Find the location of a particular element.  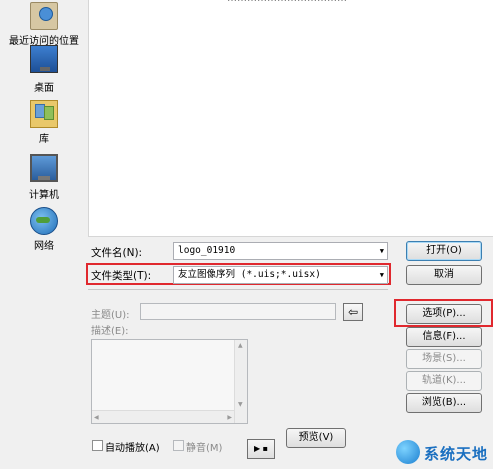

desktop-icon is located at coordinates (44, 59).